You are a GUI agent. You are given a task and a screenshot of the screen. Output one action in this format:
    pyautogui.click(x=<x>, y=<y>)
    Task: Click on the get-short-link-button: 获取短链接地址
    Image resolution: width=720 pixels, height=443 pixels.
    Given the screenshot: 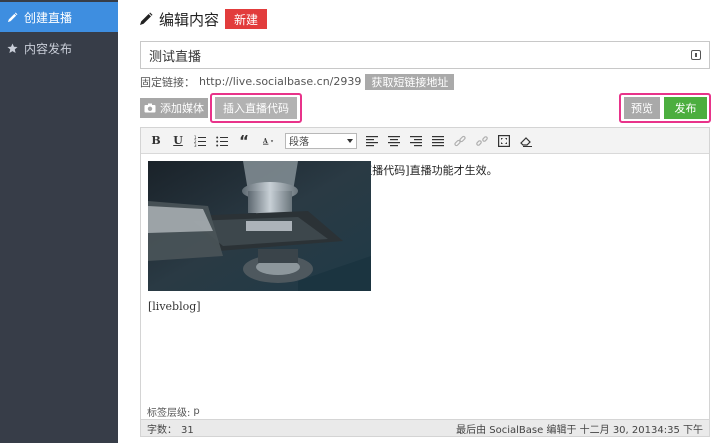 What is the action you would take?
    pyautogui.click(x=410, y=81)
    